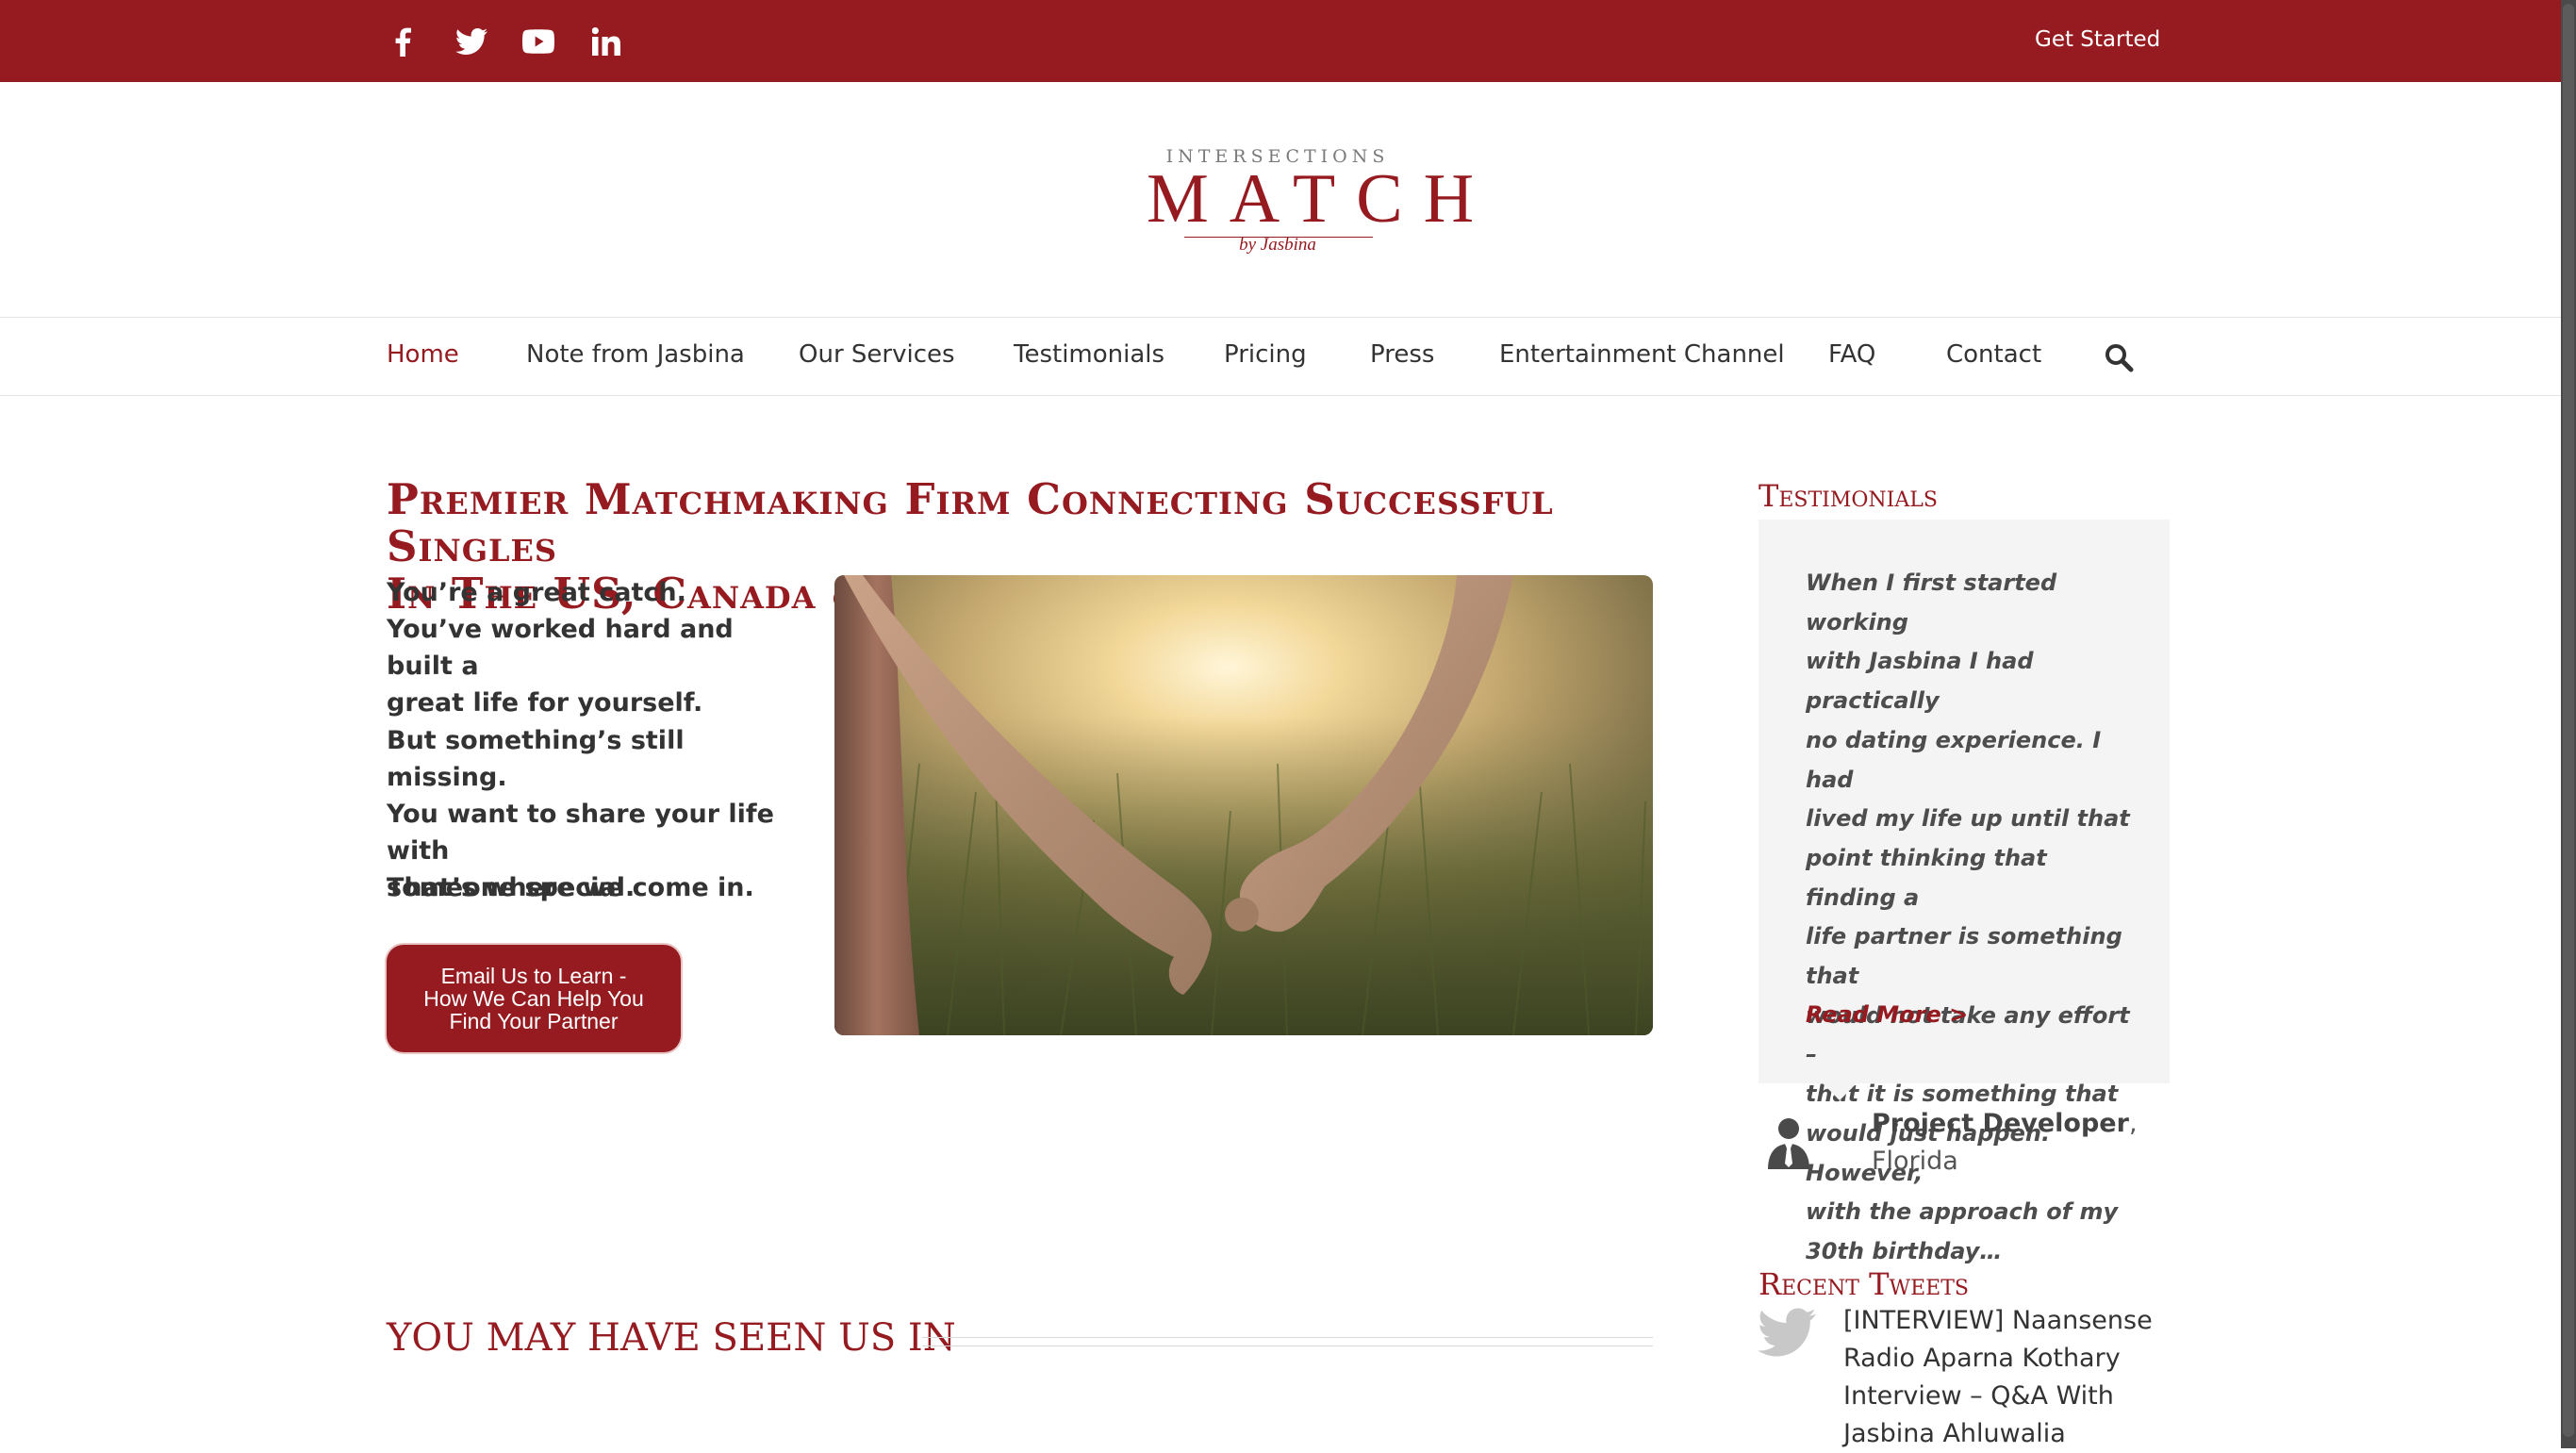  Describe the element at coordinates (536, 759) in the screenshot. I see `intro-line: But something’s still missing.` at that location.